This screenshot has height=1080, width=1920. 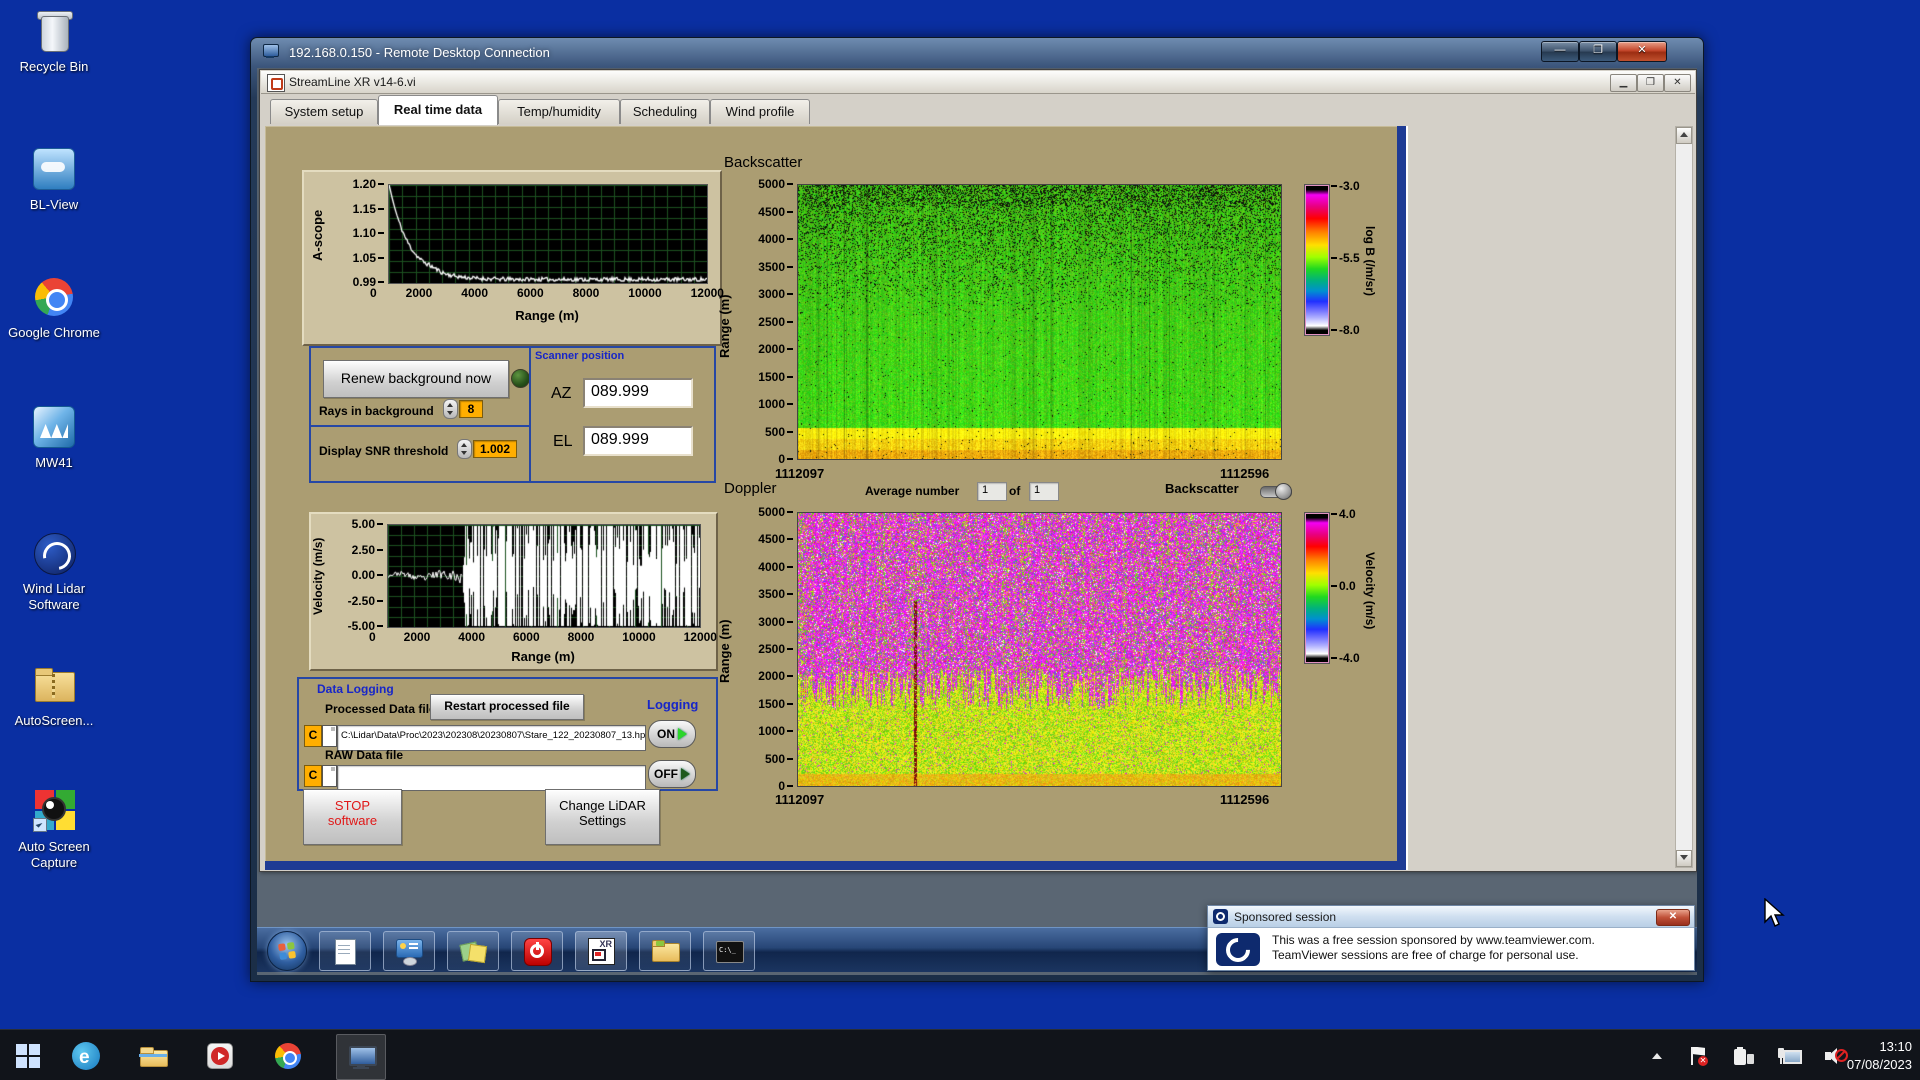 What do you see at coordinates (682, 734) in the screenshot?
I see `on-led-icon` at bounding box center [682, 734].